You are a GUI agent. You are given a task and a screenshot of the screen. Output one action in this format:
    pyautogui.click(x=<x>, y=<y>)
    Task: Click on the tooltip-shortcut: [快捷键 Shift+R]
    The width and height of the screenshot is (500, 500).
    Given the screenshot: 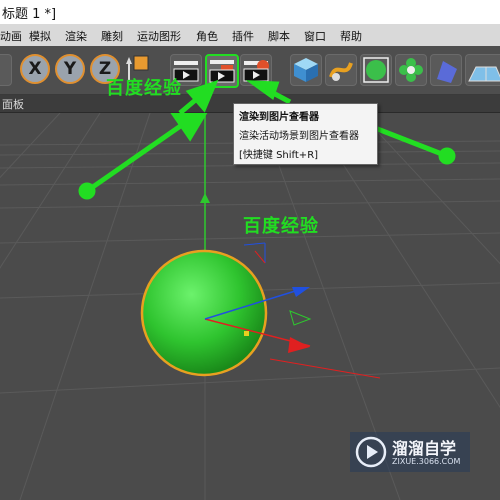 What is the action you would take?
    pyautogui.click(x=279, y=155)
    